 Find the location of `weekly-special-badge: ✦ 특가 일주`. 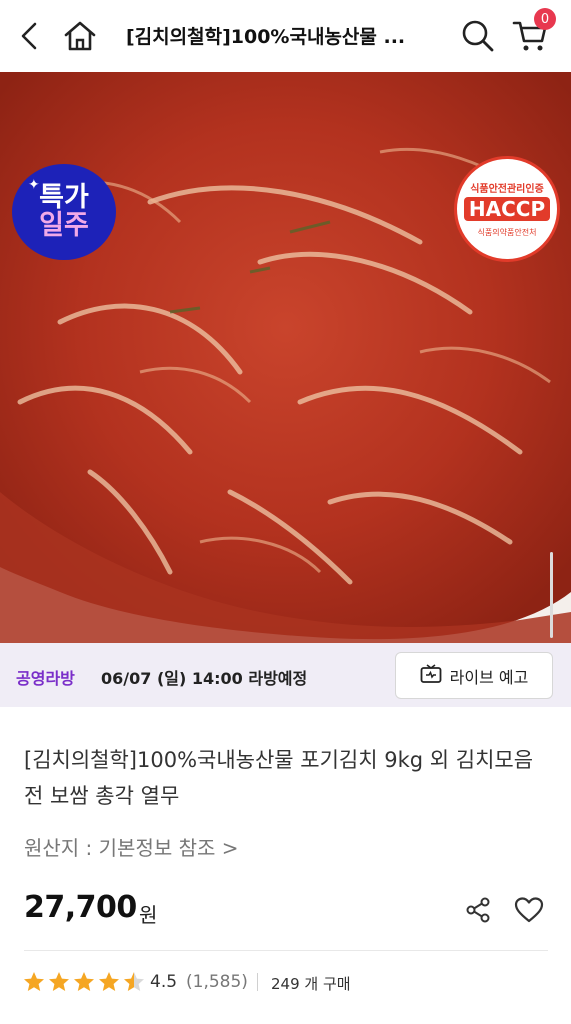

weekly-special-badge: ✦ 특가 일주 is located at coordinates (64, 212).